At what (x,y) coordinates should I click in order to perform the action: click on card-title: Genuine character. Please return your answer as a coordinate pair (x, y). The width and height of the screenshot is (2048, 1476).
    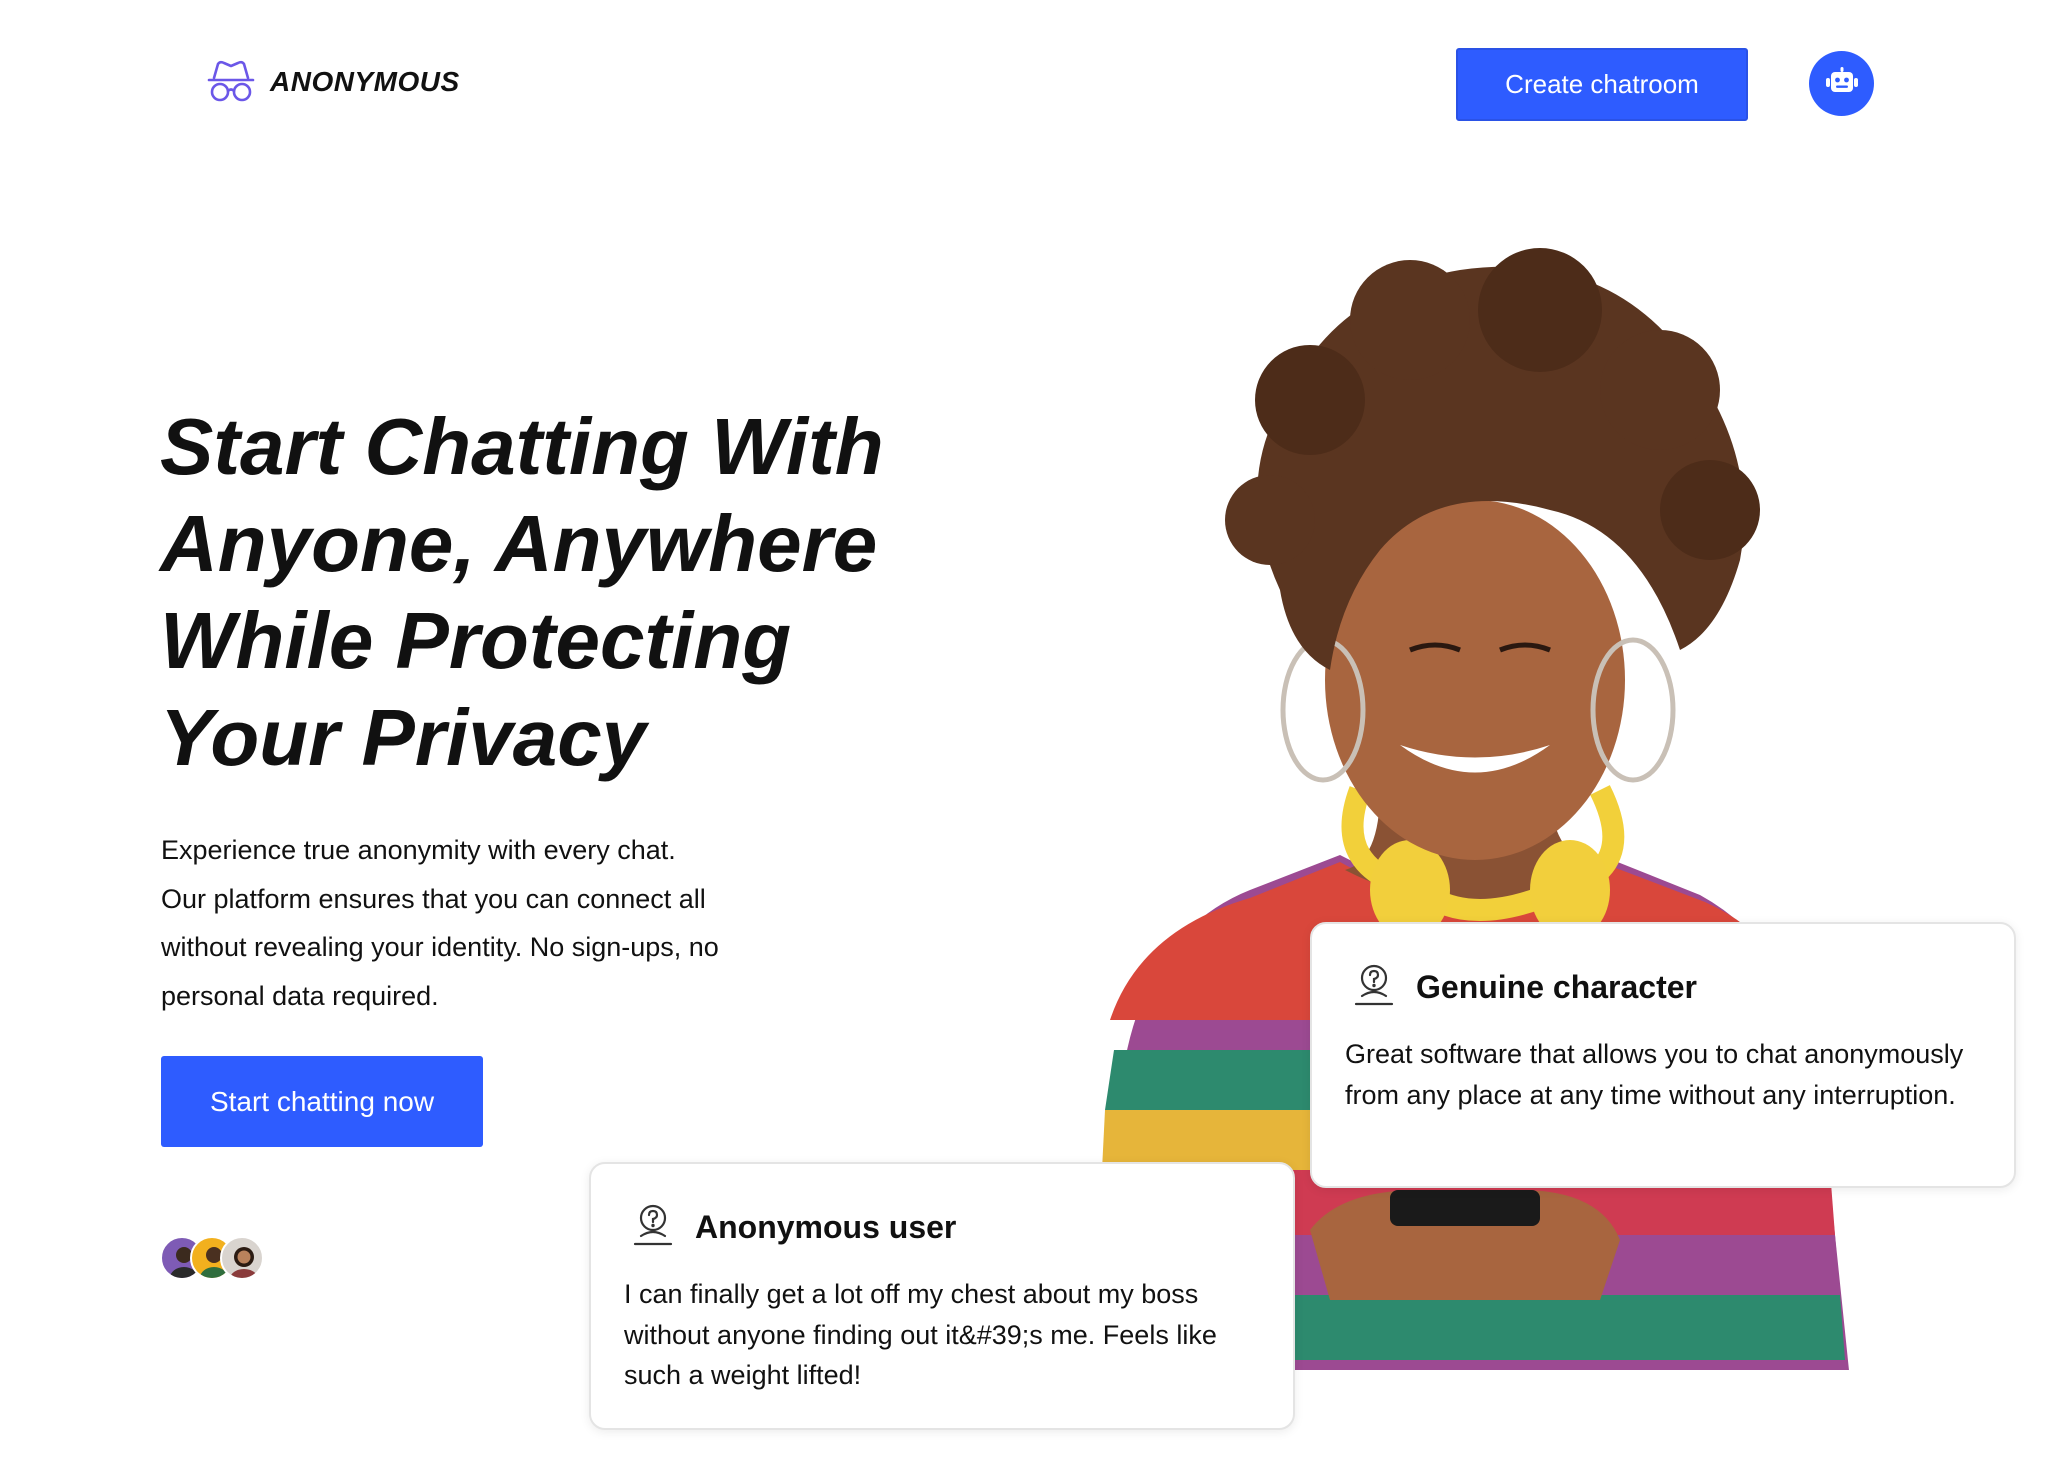
    Looking at the image, I should click on (1556, 987).